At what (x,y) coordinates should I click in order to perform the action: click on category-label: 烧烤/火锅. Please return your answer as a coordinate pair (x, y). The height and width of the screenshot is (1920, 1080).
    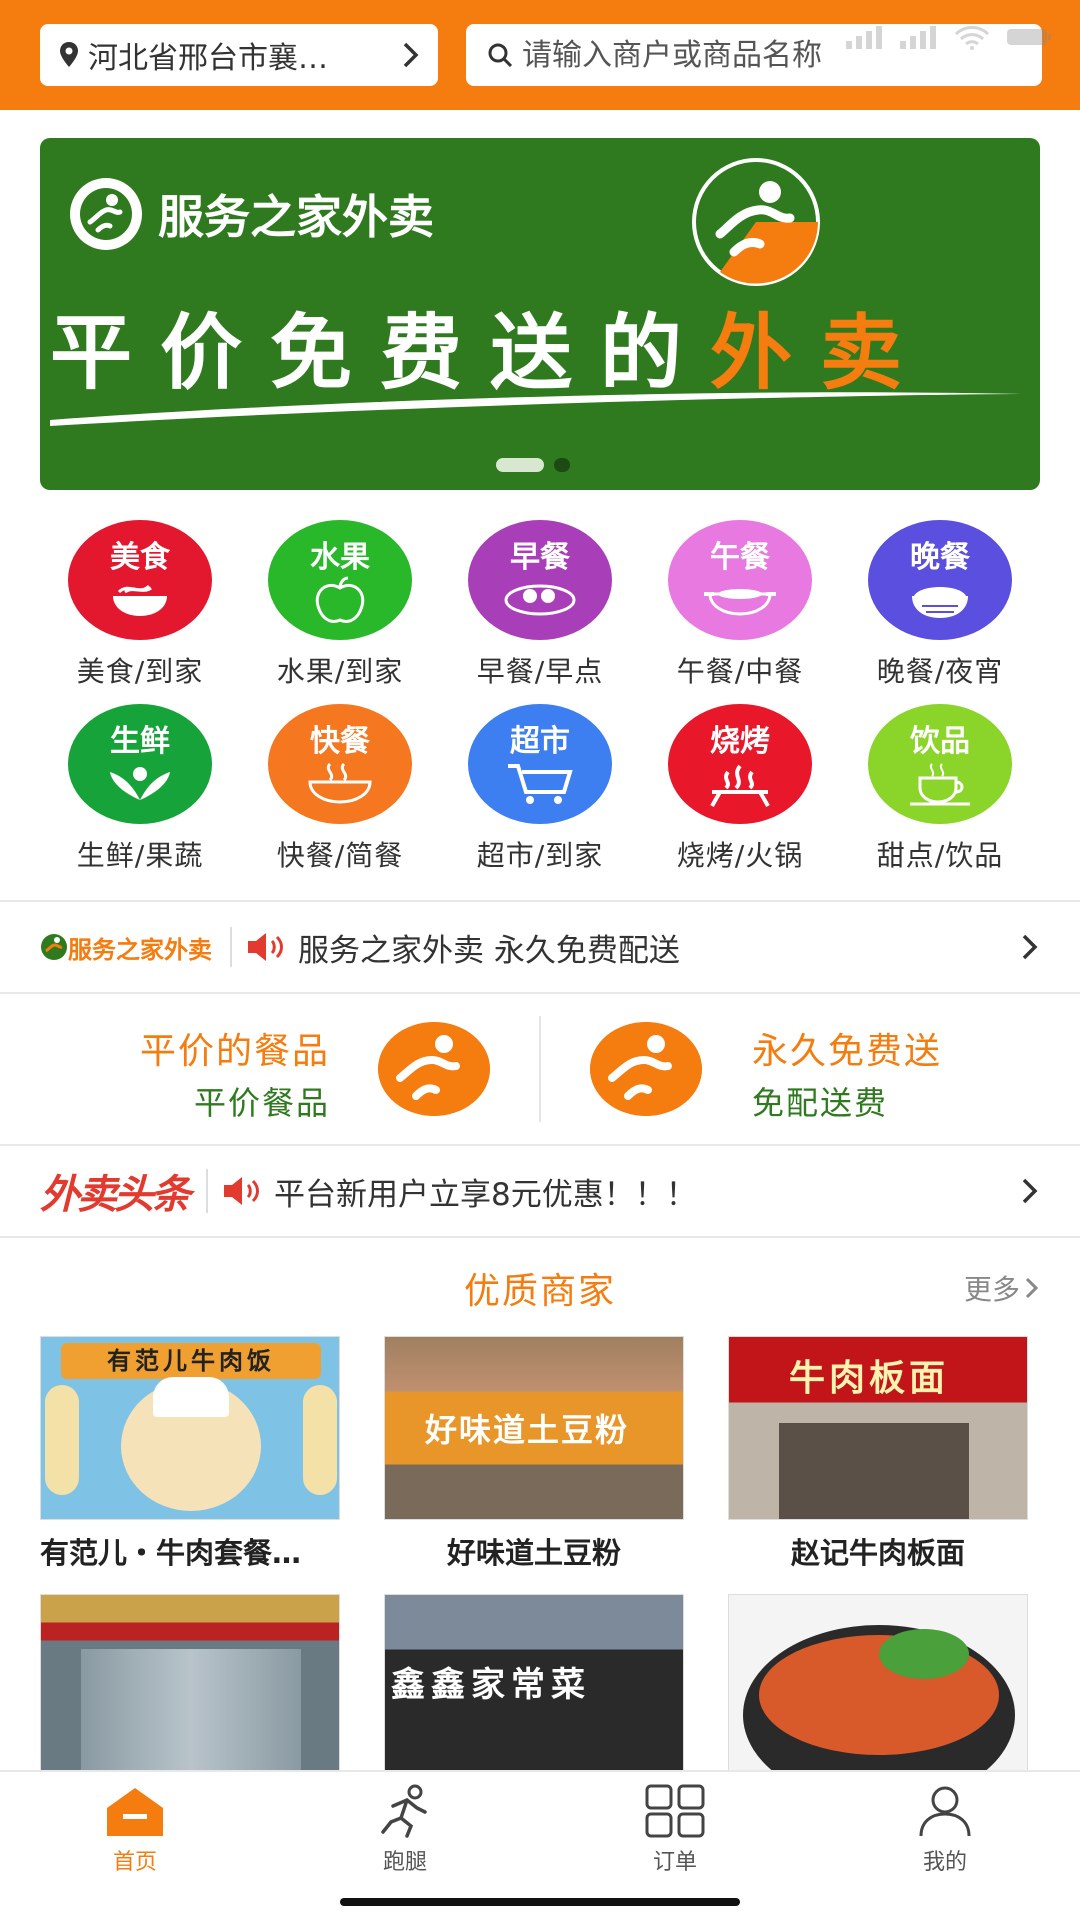
    Looking at the image, I should click on (740, 855).